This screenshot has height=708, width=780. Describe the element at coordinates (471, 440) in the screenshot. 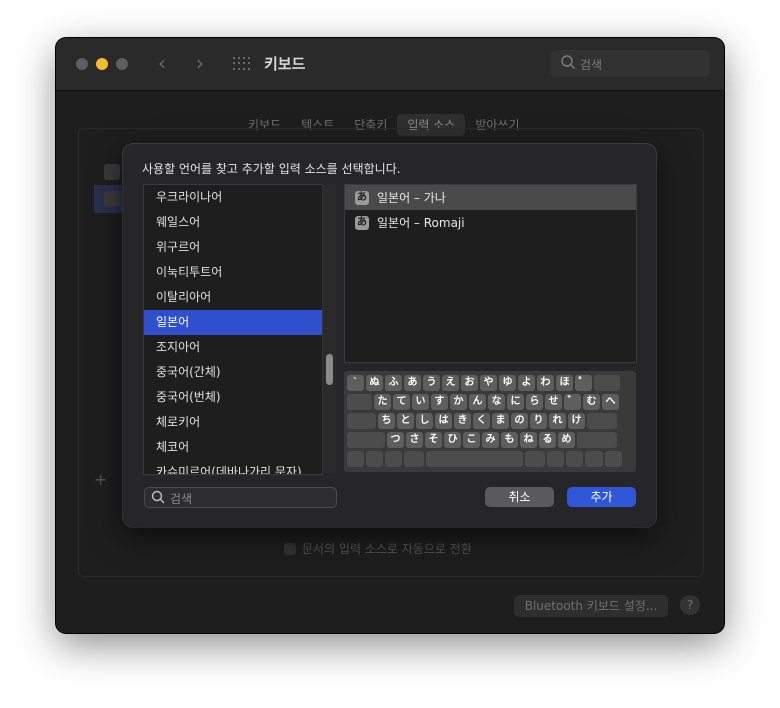

I see `key: こ` at that location.